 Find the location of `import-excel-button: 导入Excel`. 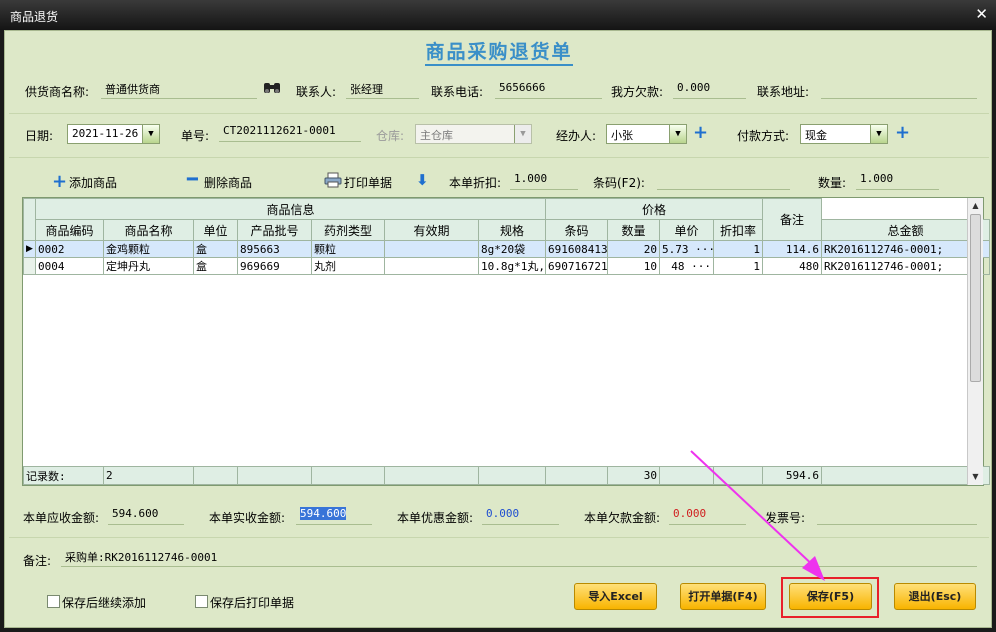

import-excel-button: 导入Excel is located at coordinates (615, 596).